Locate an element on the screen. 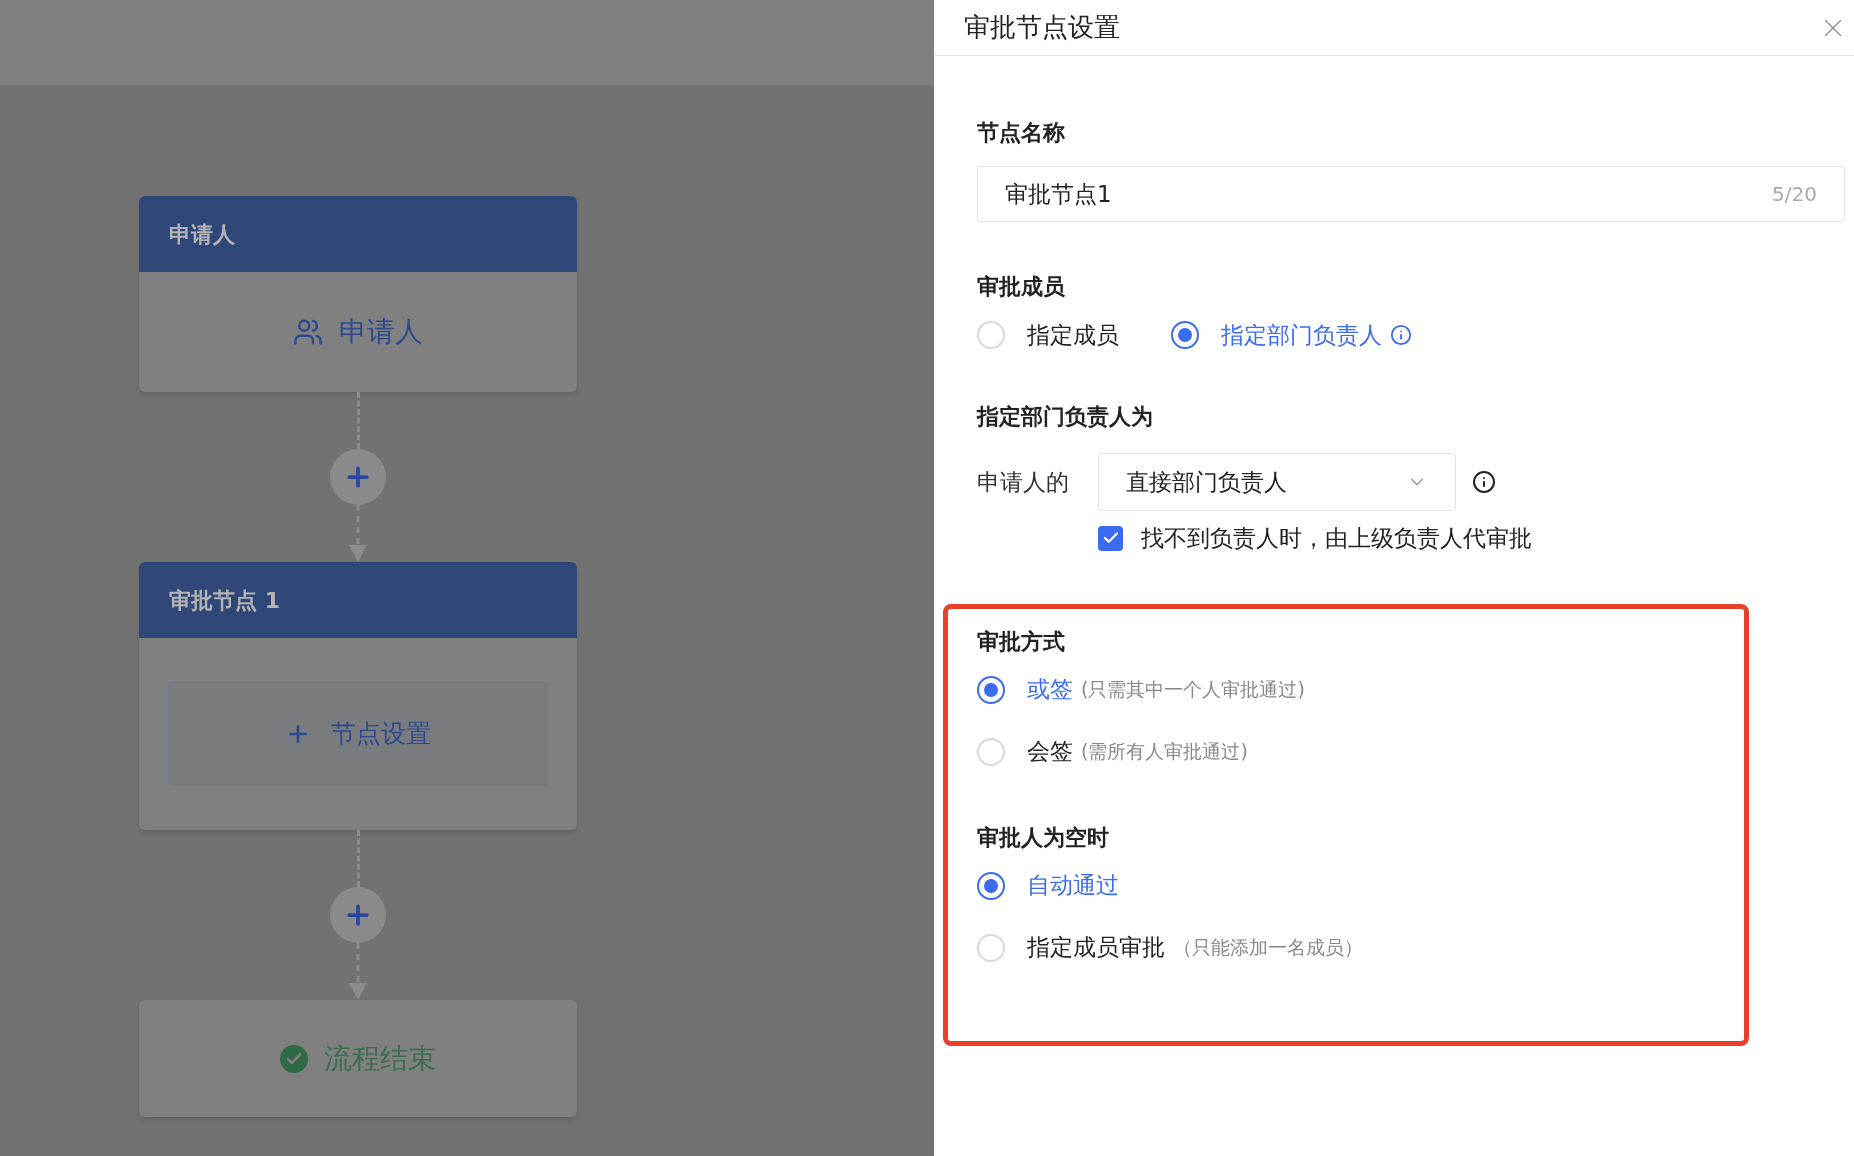  section-heading: 审批人为空时 is located at coordinates (1043, 837).